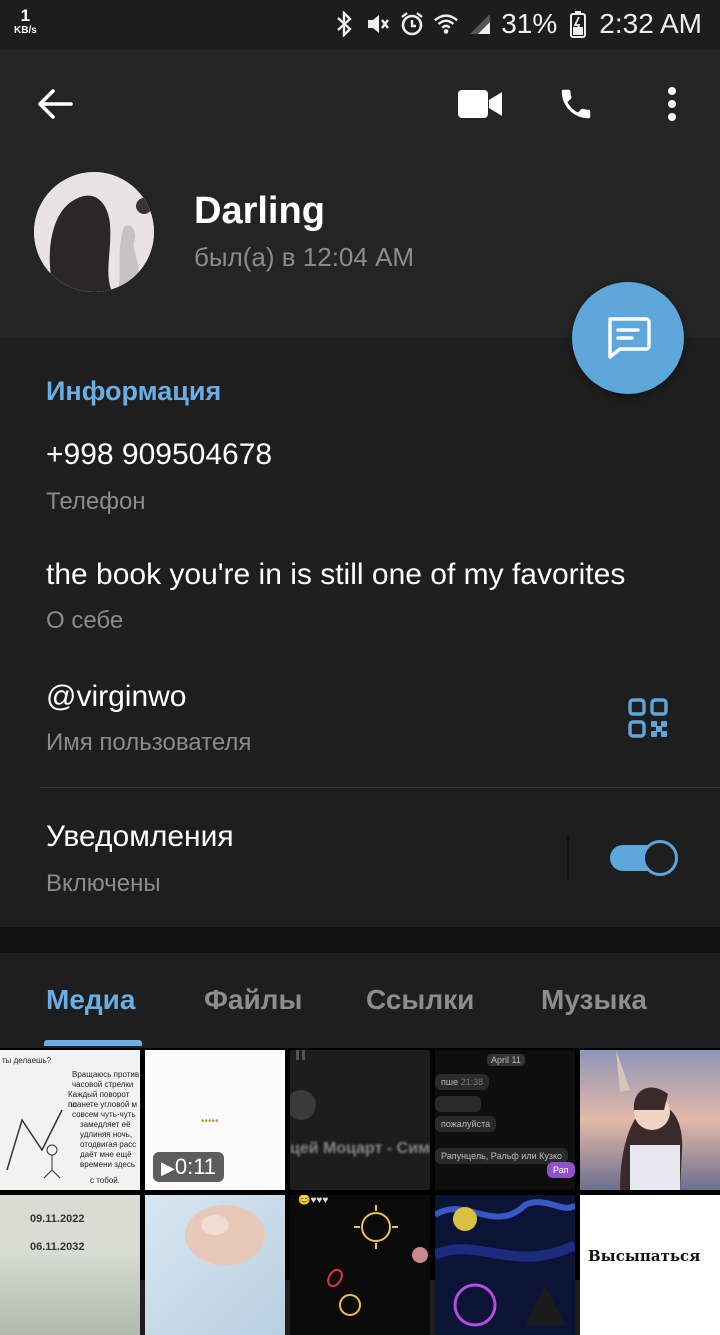 The image size is (720, 1335). What do you see at coordinates (253, 1000) in the screenshot?
I see `tab-files: Файлы` at bounding box center [253, 1000].